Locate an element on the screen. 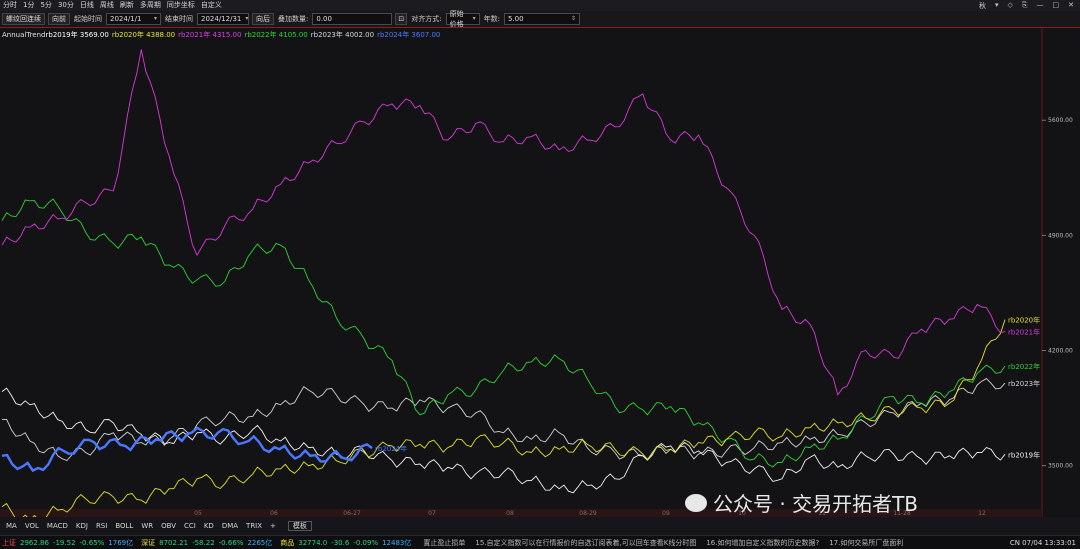 Image resolution: width=1080 pixels, height=549 pixels. menu-item-sync-axis: 同步坐标 is located at coordinates (181, 5).